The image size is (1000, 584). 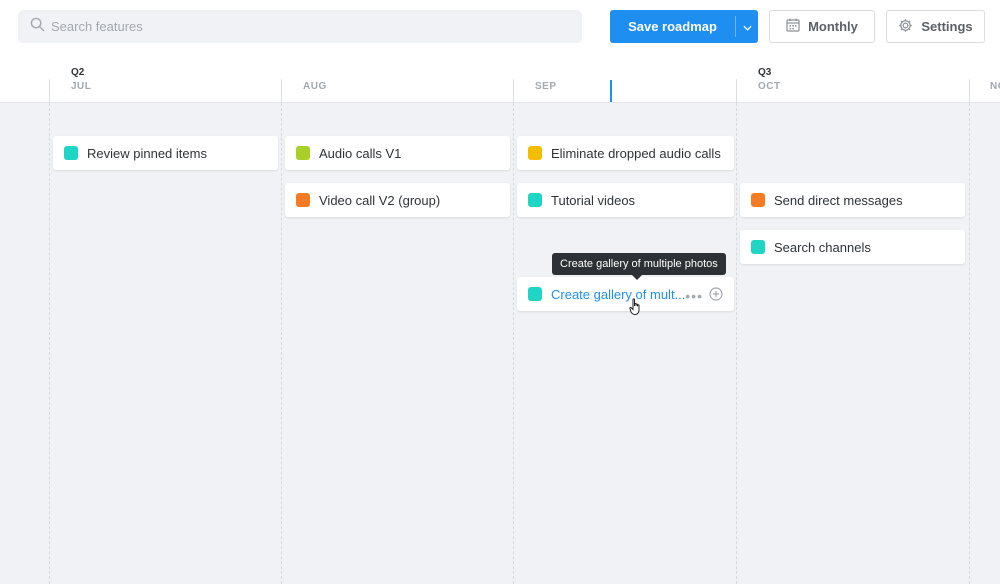 I want to click on search-box, so click(x=300, y=26).